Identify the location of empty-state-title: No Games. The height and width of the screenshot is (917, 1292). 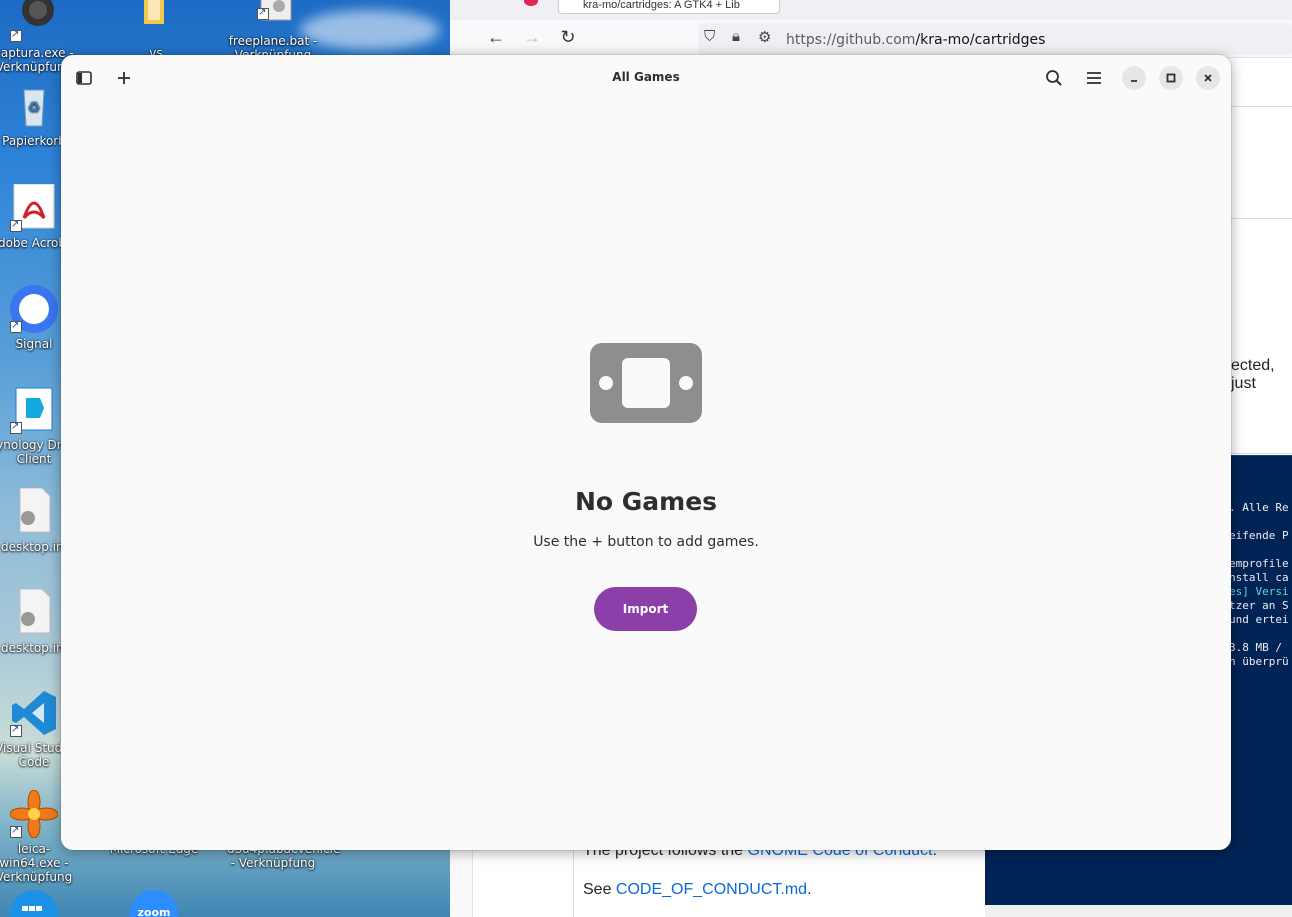
(646, 501).